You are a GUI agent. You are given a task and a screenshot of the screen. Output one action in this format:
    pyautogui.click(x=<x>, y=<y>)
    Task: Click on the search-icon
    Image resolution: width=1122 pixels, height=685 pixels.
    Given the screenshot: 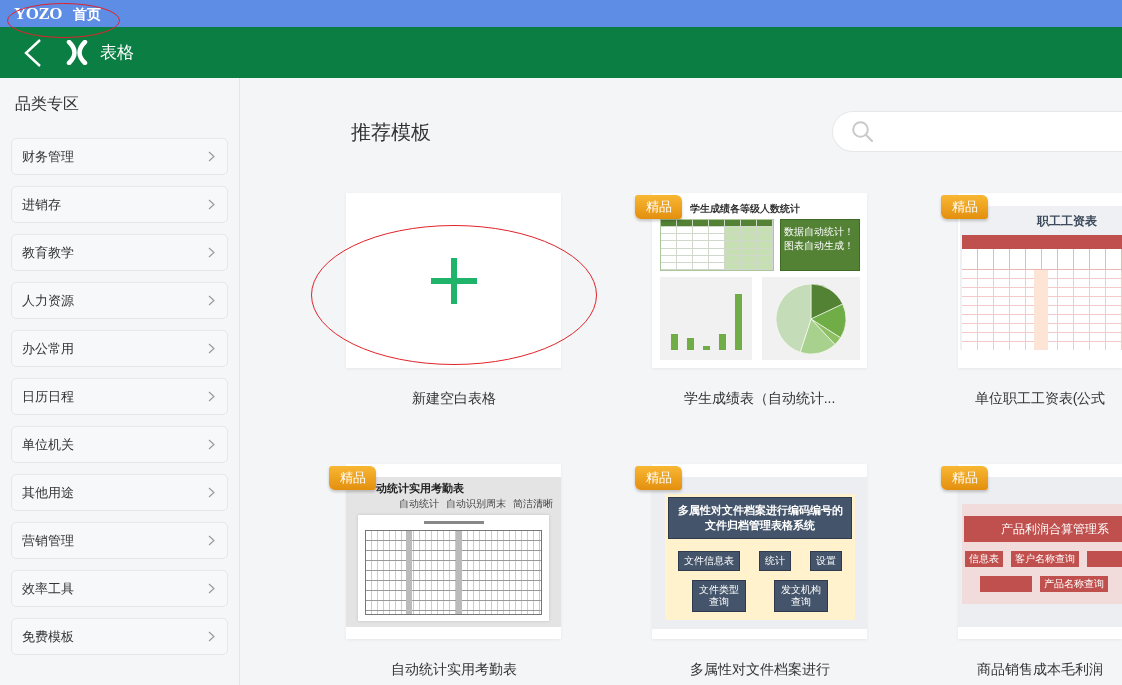 What is the action you would take?
    pyautogui.click(x=862, y=131)
    